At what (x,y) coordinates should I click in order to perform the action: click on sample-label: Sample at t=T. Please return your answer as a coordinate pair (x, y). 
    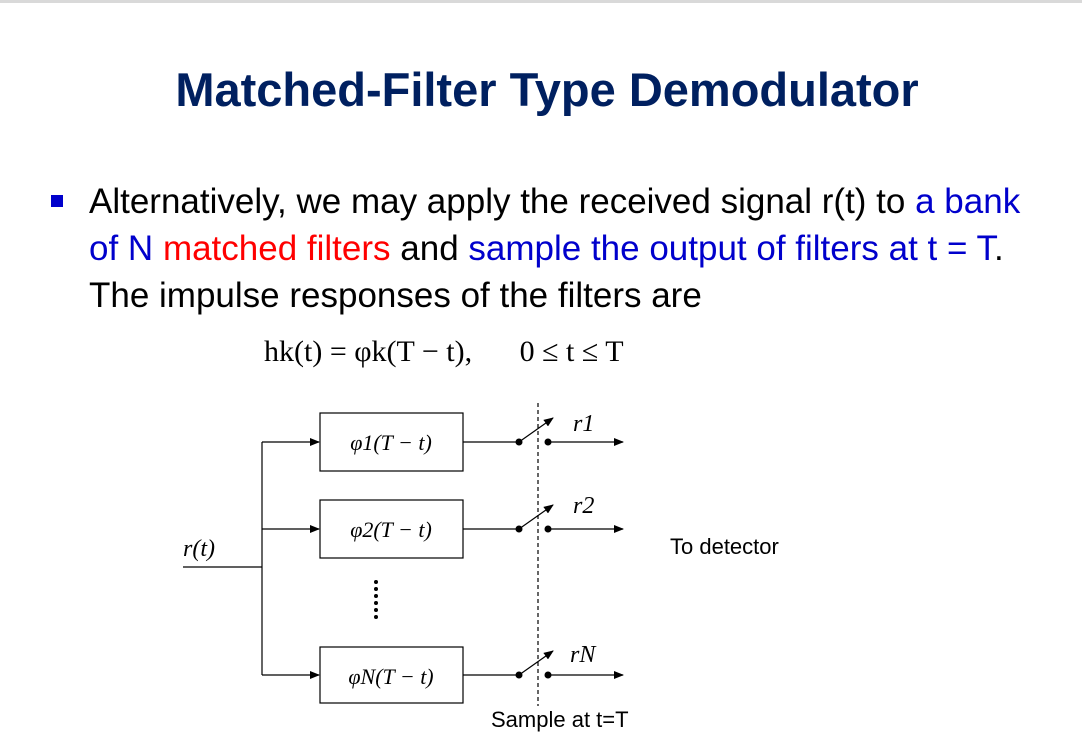
    Looking at the image, I should click on (560, 719).